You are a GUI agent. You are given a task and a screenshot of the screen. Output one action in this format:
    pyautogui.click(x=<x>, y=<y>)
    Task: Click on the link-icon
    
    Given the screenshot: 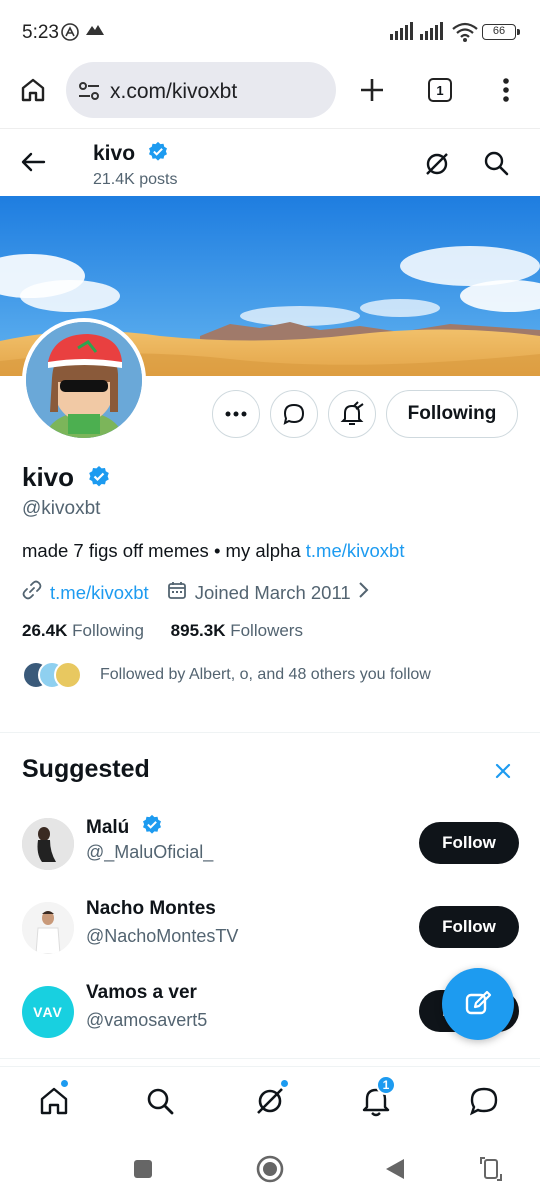 What is the action you would take?
    pyautogui.click(x=32, y=592)
    